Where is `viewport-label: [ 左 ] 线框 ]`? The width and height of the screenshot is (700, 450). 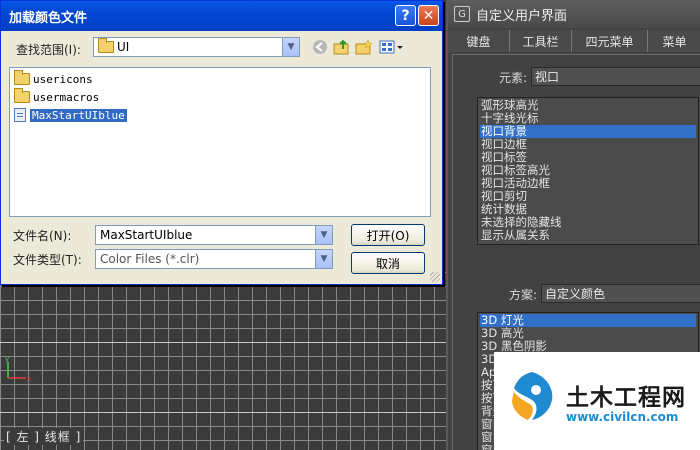 viewport-label: [ 左 ] 线框 ] is located at coordinates (44, 436).